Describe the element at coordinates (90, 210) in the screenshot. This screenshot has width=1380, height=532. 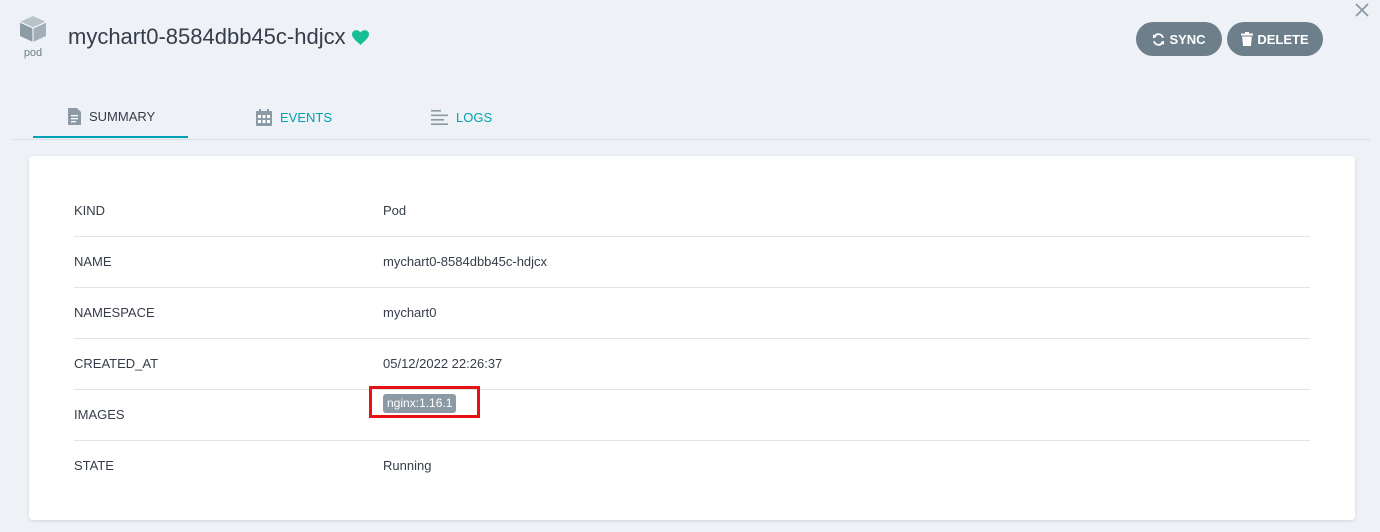
I see `row-key: KIND` at that location.